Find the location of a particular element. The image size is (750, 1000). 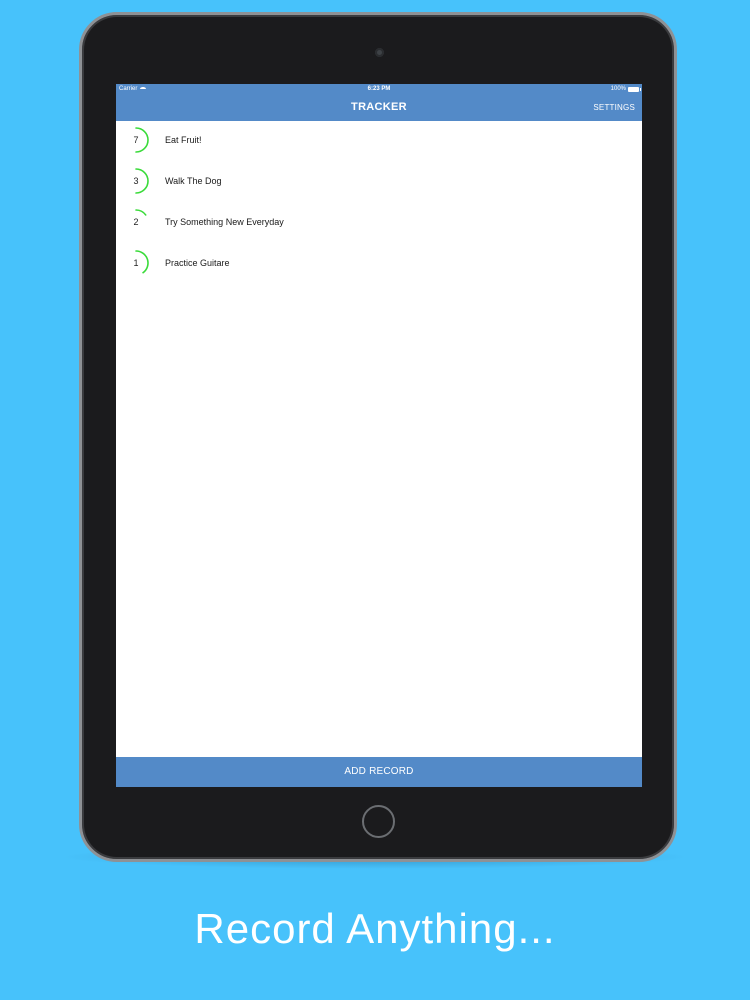

progress-ring: 1 is located at coordinates (136, 263).